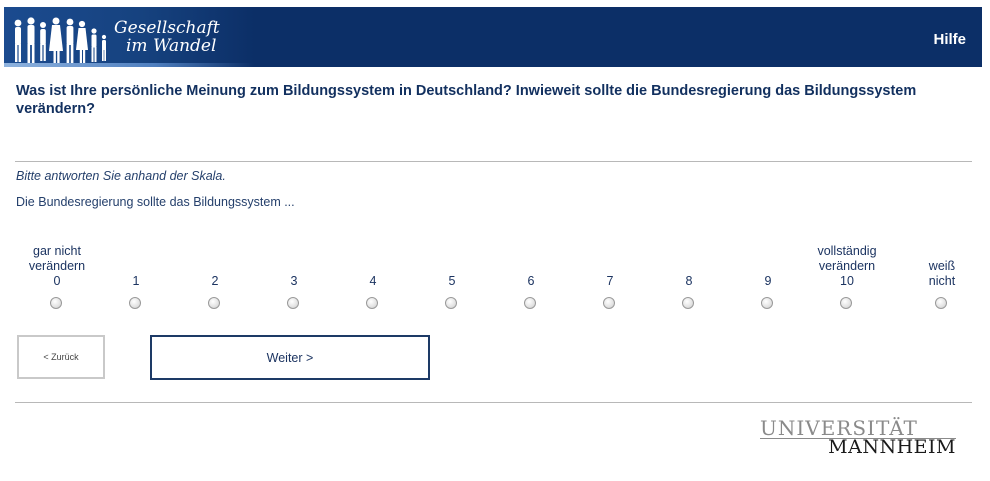  I want to click on scale-option-5: 5, so click(452, 279).